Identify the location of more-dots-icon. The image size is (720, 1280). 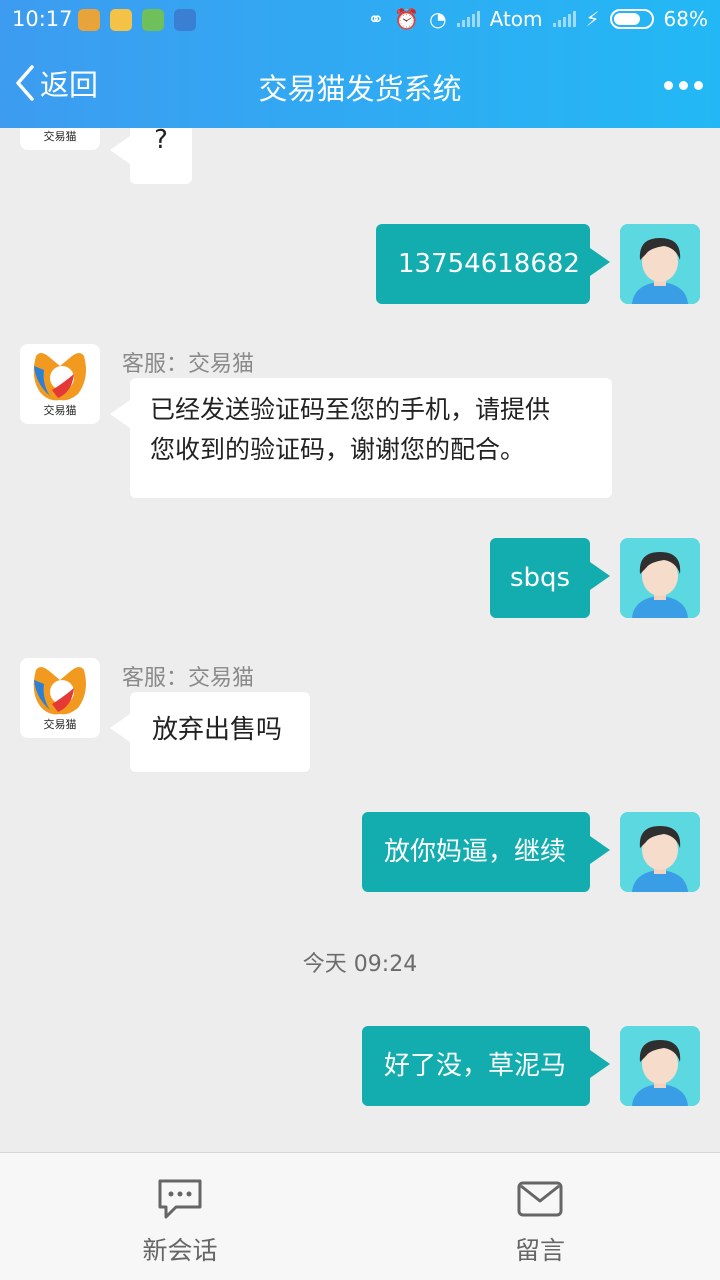
(684, 85).